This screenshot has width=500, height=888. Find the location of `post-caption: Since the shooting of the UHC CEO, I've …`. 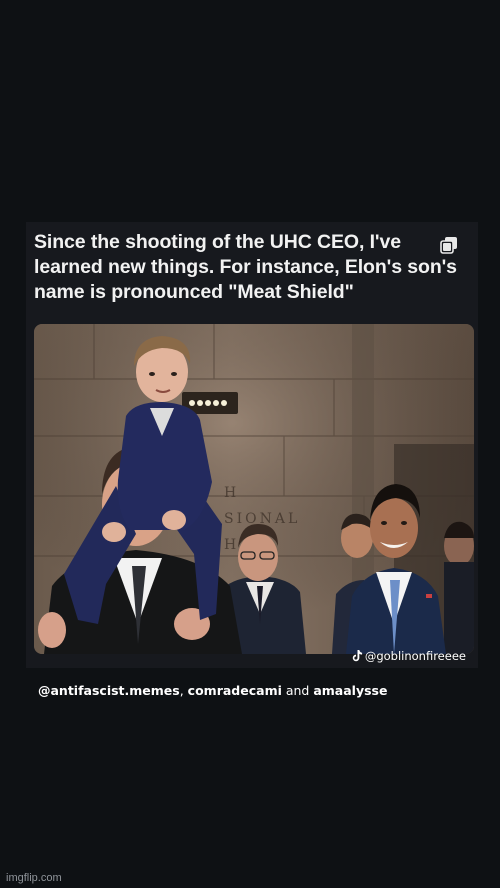

post-caption: Since the shooting of the UHC CEO, I've … is located at coordinates (254, 267).